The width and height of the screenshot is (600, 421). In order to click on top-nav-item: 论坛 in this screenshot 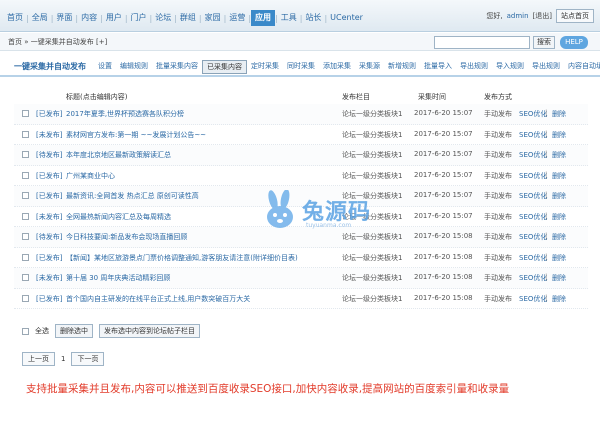, I will do `click(163, 18)`.